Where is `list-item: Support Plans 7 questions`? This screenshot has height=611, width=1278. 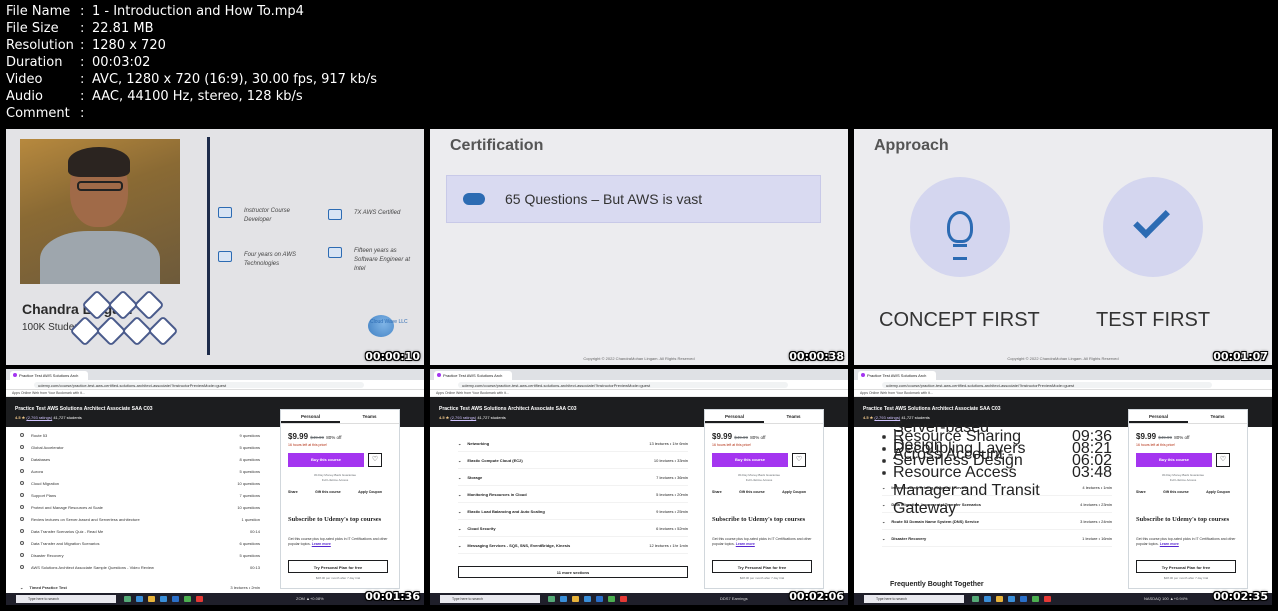 list-item: Support Plans 7 questions is located at coordinates (140, 495).